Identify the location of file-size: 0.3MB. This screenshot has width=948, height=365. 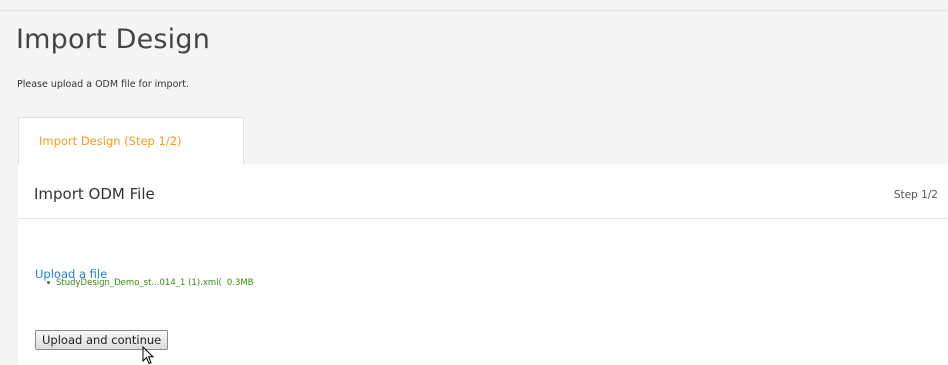
(240, 283).